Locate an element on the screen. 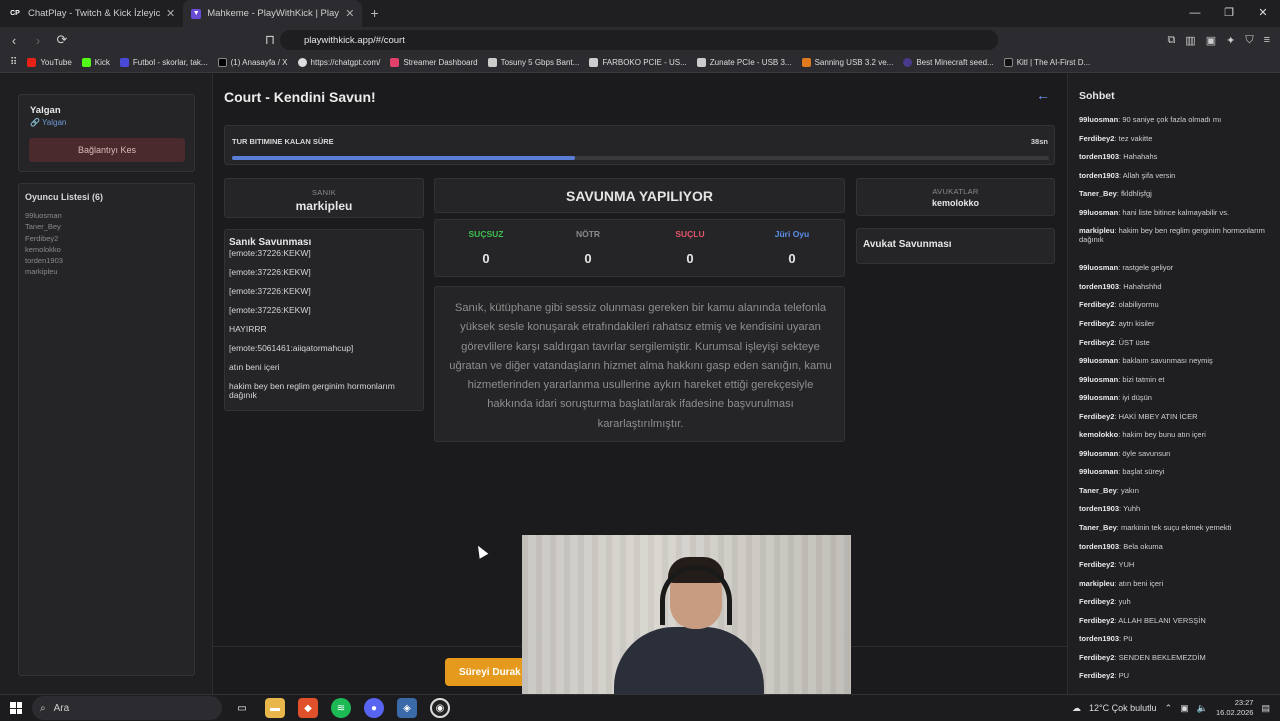 The width and height of the screenshot is (1280, 721). weather-text: 12°C Çok bulutlu is located at coordinates (1123, 708).